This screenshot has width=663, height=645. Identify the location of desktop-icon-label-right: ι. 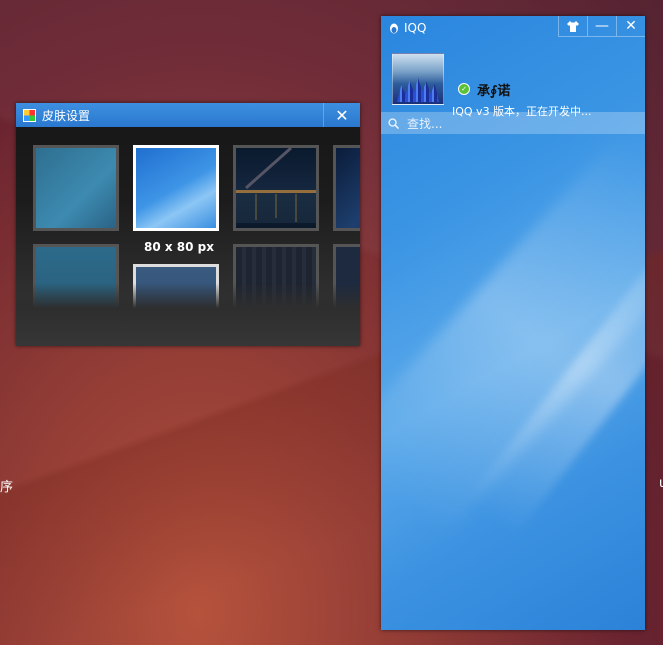
(661, 483).